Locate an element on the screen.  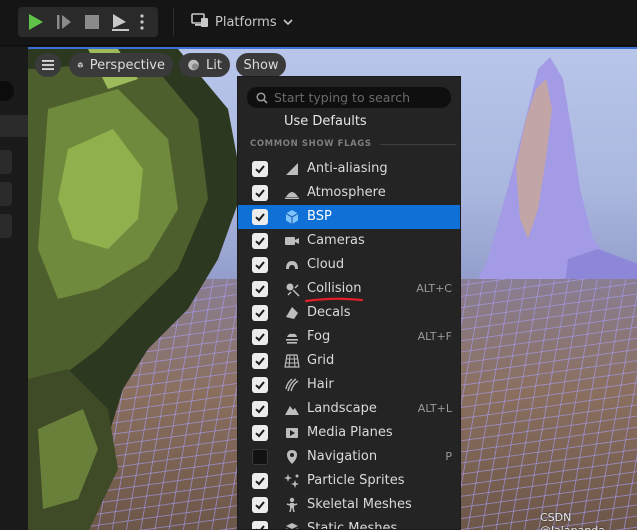
show-search-input is located at coordinates (359, 97).